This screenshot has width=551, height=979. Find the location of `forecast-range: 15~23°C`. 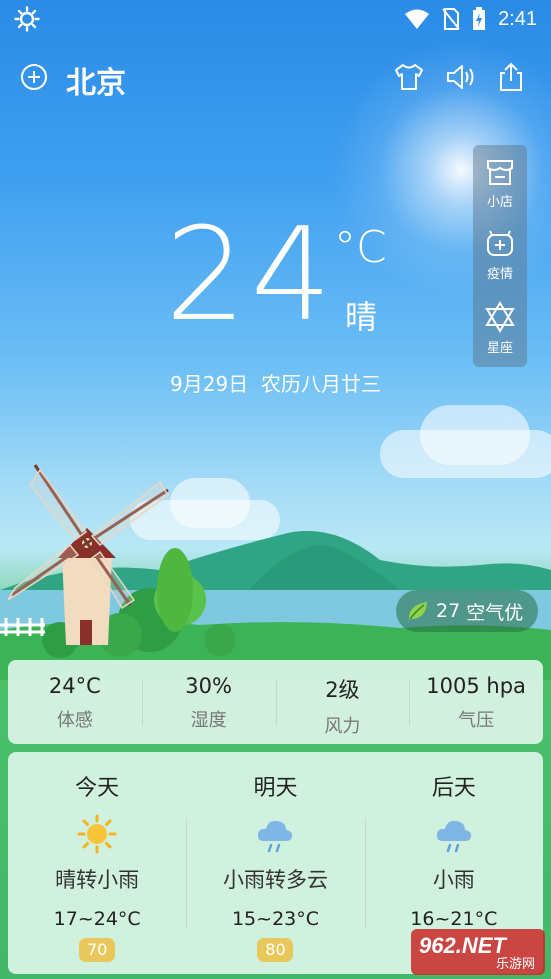

forecast-range: 15~23°C is located at coordinates (275, 919).